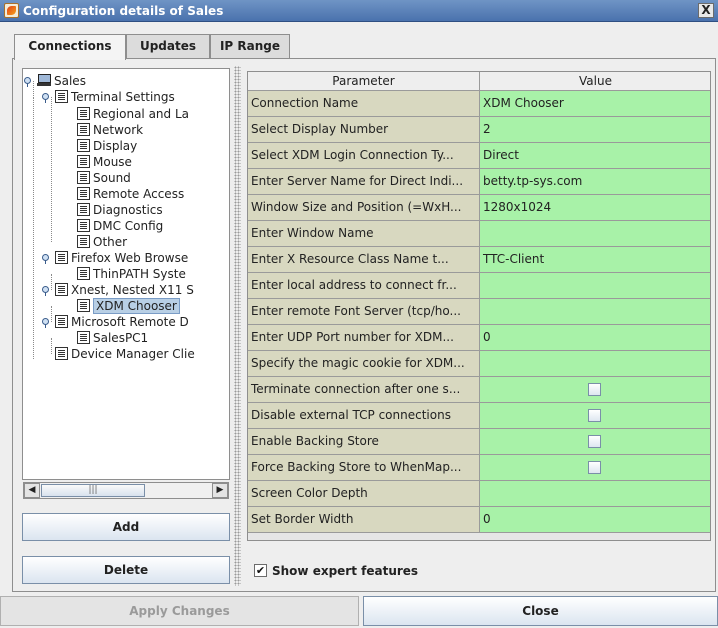  What do you see at coordinates (364, 130) in the screenshot?
I see `parameter-cell: Select Display Number` at bounding box center [364, 130].